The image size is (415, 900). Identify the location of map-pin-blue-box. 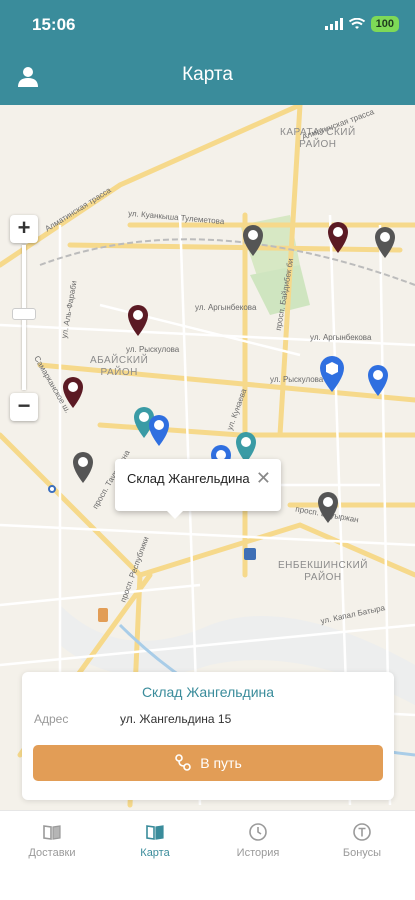
(331, 373).